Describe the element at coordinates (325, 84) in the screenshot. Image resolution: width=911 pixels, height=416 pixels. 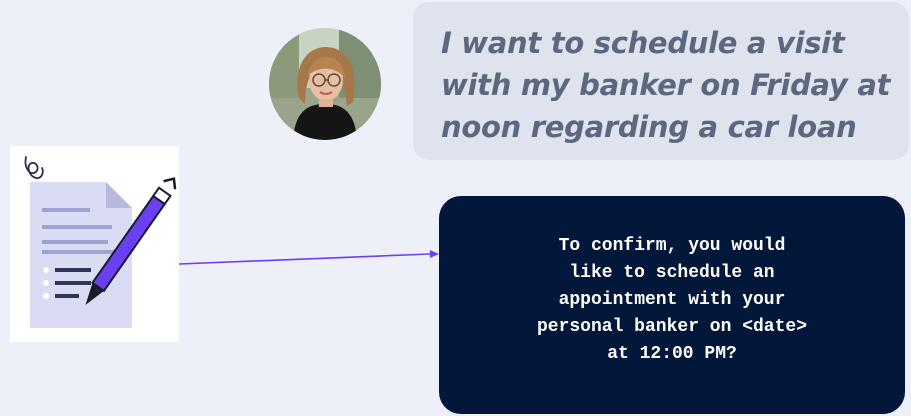
I see `user-avatar` at that location.